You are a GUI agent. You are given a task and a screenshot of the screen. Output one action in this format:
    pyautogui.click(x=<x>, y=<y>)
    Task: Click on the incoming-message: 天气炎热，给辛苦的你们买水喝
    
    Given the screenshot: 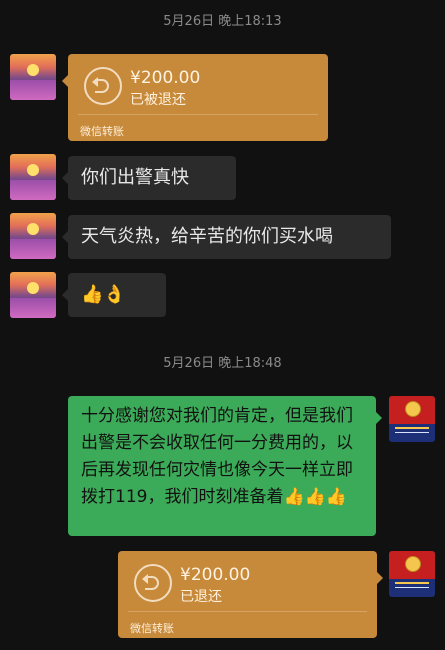 What is the action you would take?
    pyautogui.click(x=226, y=237)
    